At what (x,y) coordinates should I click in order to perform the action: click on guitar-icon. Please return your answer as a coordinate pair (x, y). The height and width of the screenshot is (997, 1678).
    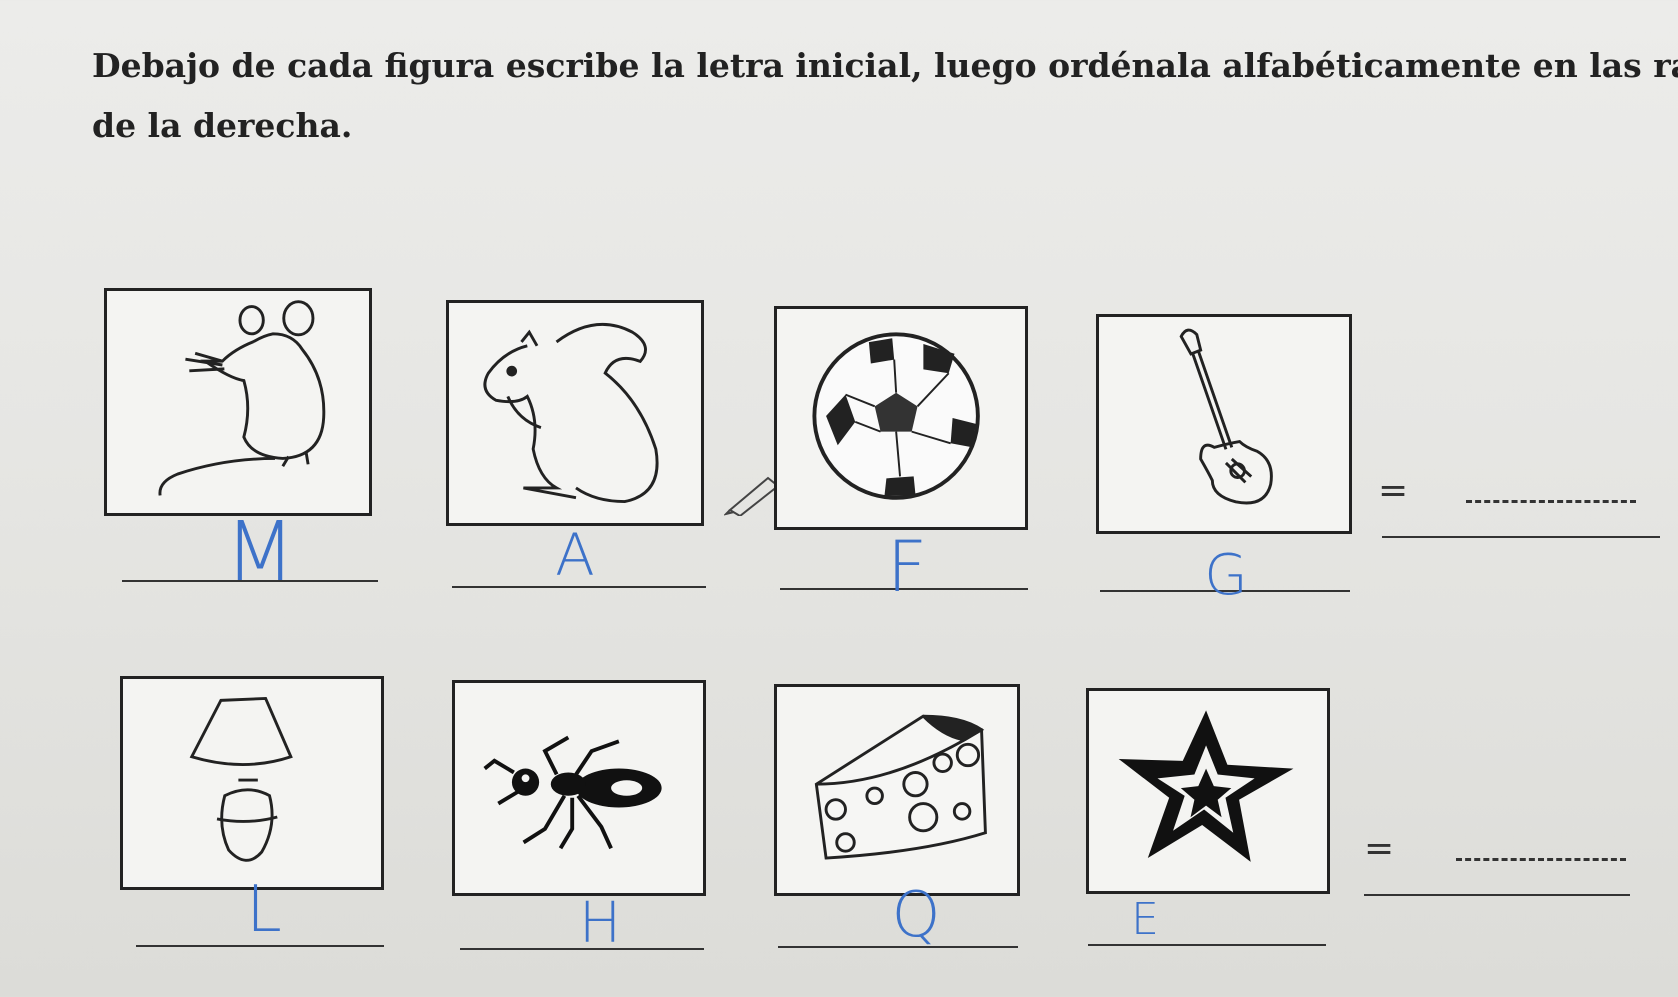
    Looking at the image, I should click on (1226, 416).